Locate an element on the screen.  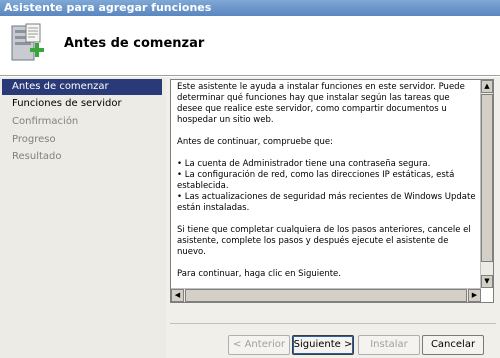
continue-instruction: Para continuar, haga clic en Siguiente. is located at coordinates (259, 274).